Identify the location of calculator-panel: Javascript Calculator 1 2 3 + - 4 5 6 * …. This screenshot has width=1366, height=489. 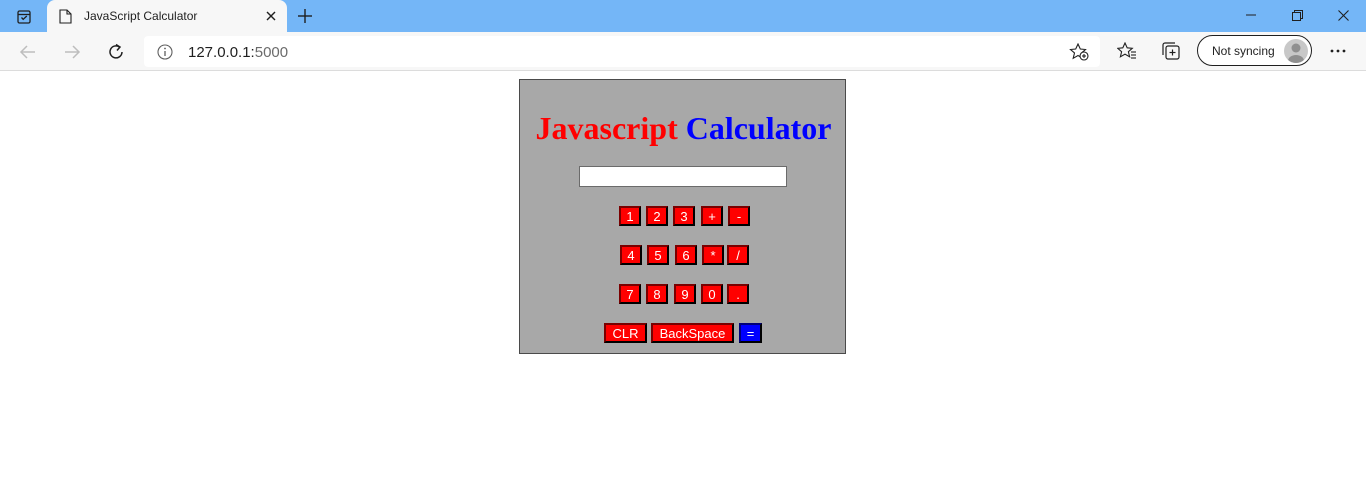
(682, 216).